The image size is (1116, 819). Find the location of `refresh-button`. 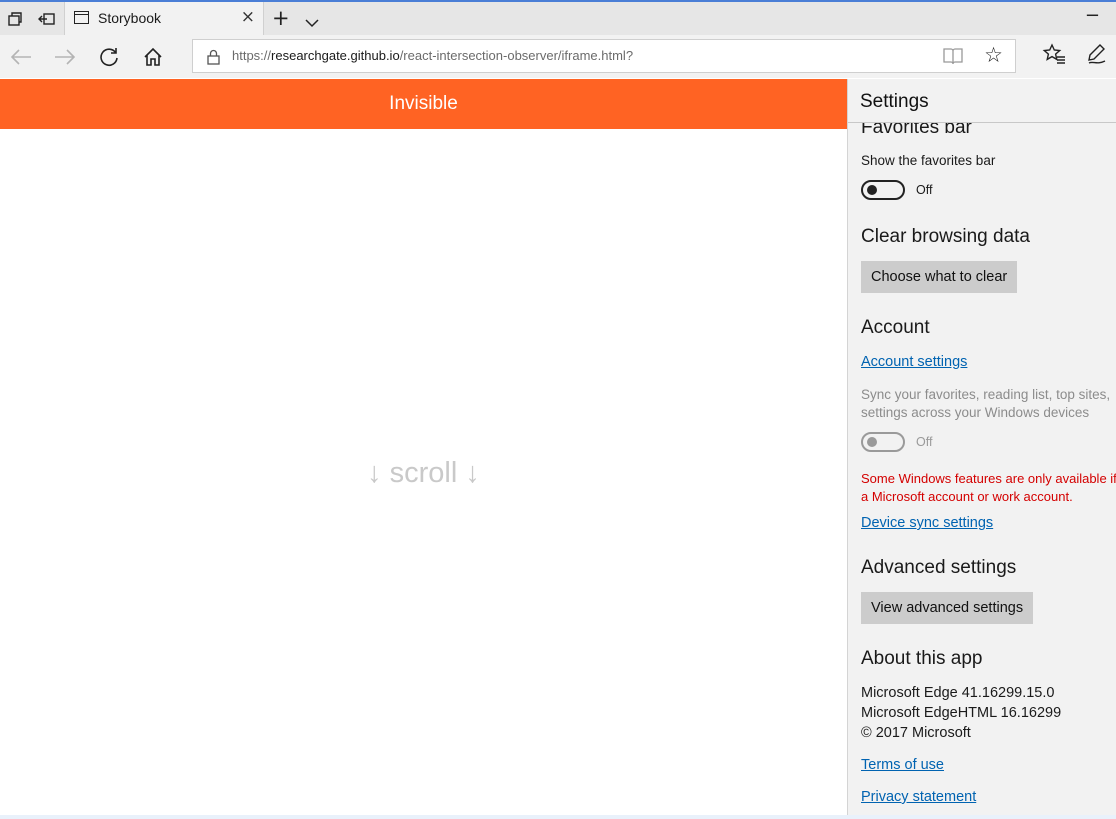

refresh-button is located at coordinates (109, 57).